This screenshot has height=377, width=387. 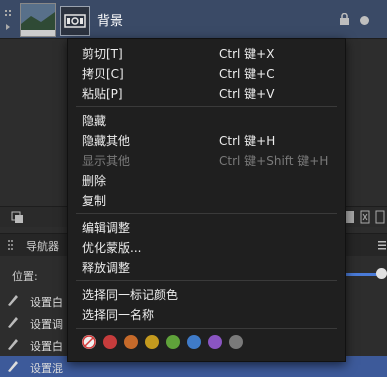 I want to click on tag-color-gray, so click(x=236, y=342).